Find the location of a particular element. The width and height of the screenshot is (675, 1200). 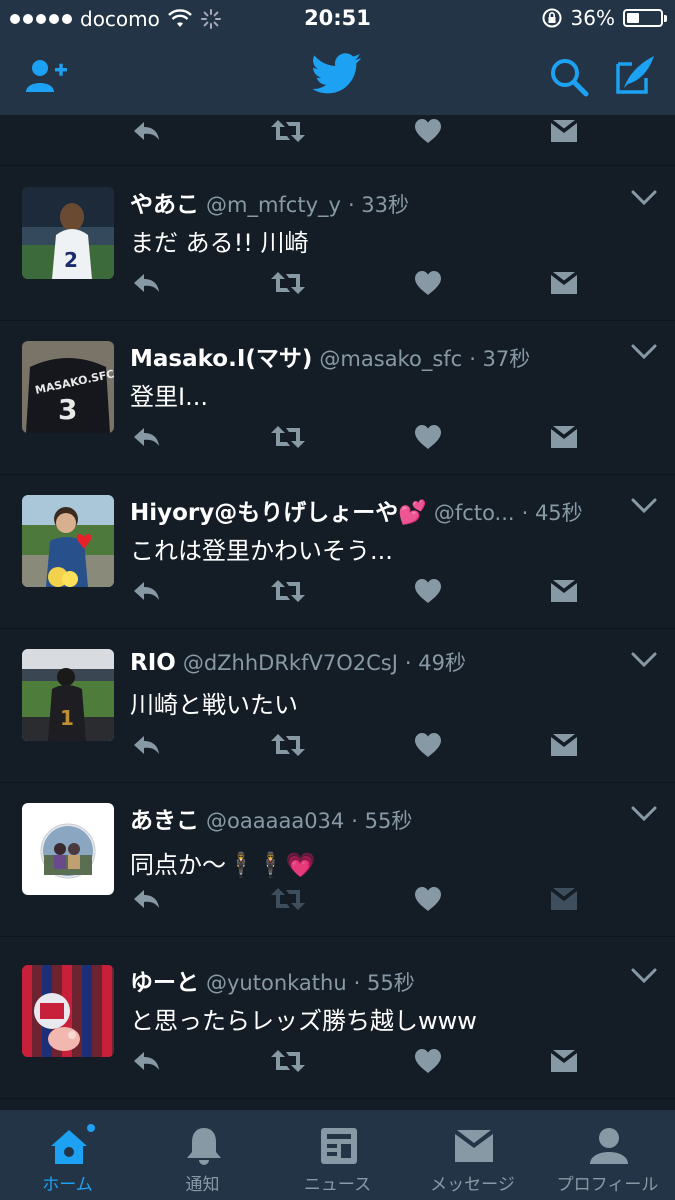

tweet: 1 RIO @dZhhDRkfV7O2CsJ · 49秒 川崎と戦いたい is located at coordinates (337, 706).